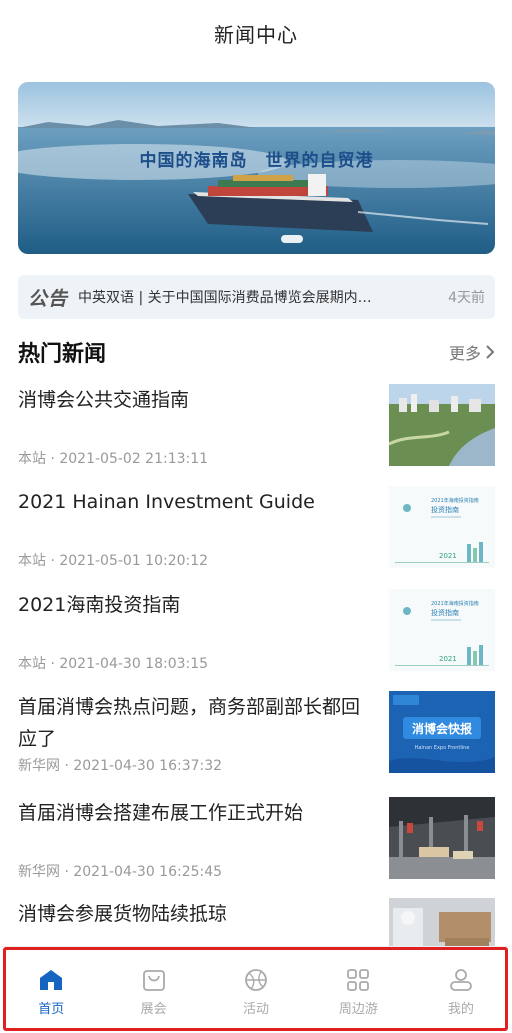 The height and width of the screenshot is (1033, 512). I want to click on tab-expo: 展会, so click(153, 990).